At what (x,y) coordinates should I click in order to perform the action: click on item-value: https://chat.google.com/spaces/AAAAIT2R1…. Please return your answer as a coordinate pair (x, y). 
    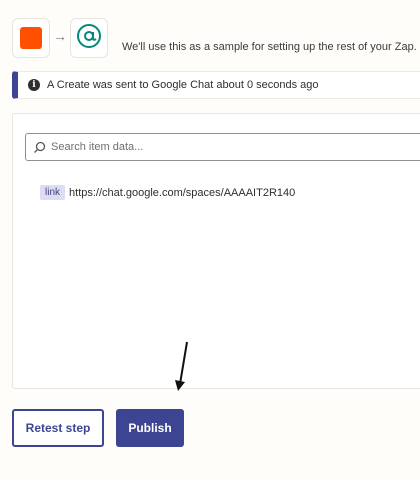
    Looking at the image, I should click on (182, 193).